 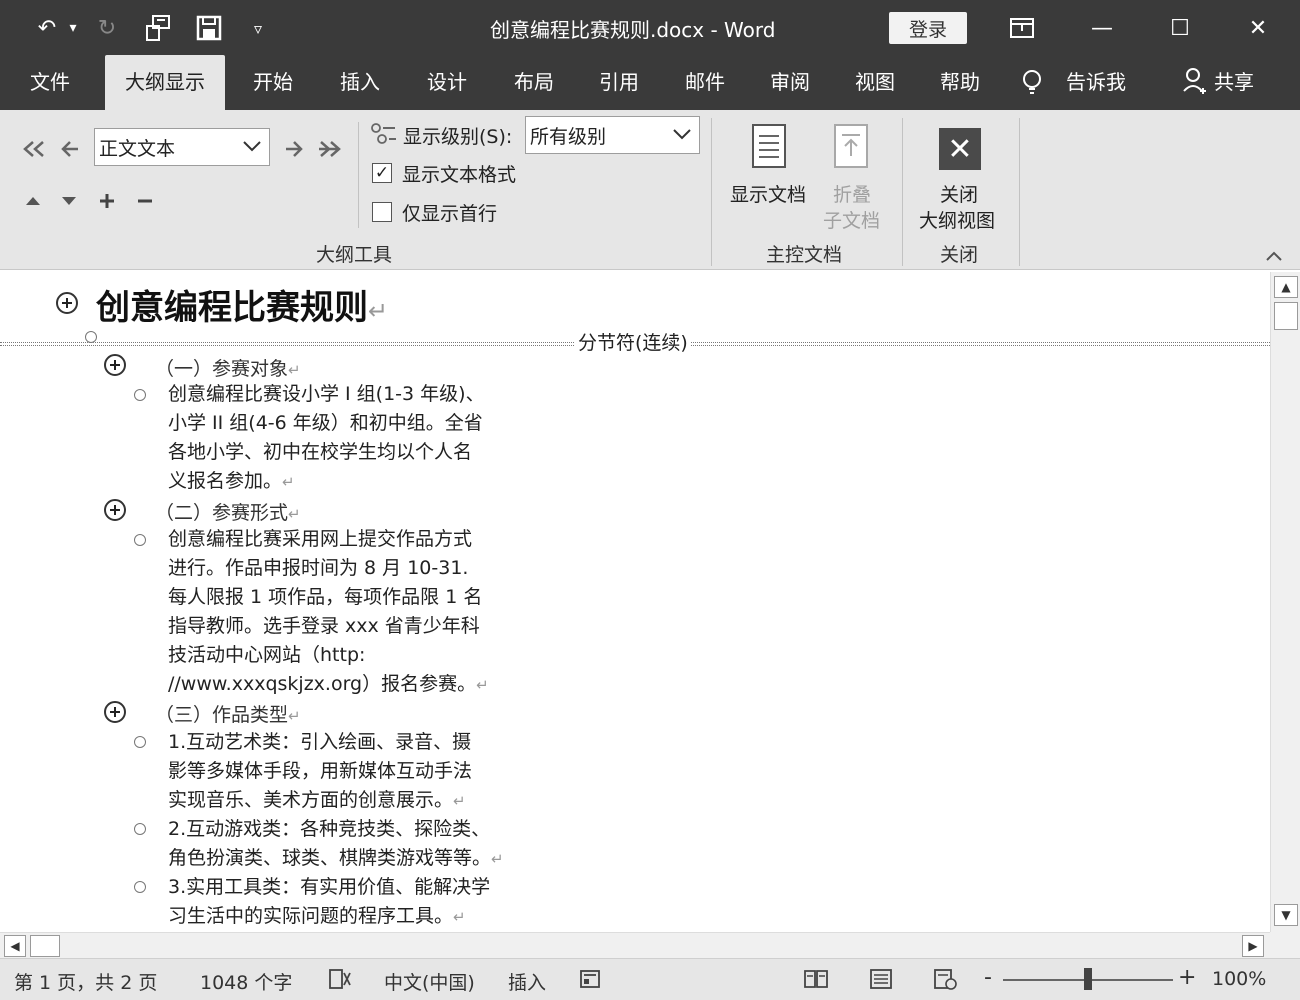 I want to click on horizontal-scrollbar: ◀ ▶, so click(x=635, y=945).